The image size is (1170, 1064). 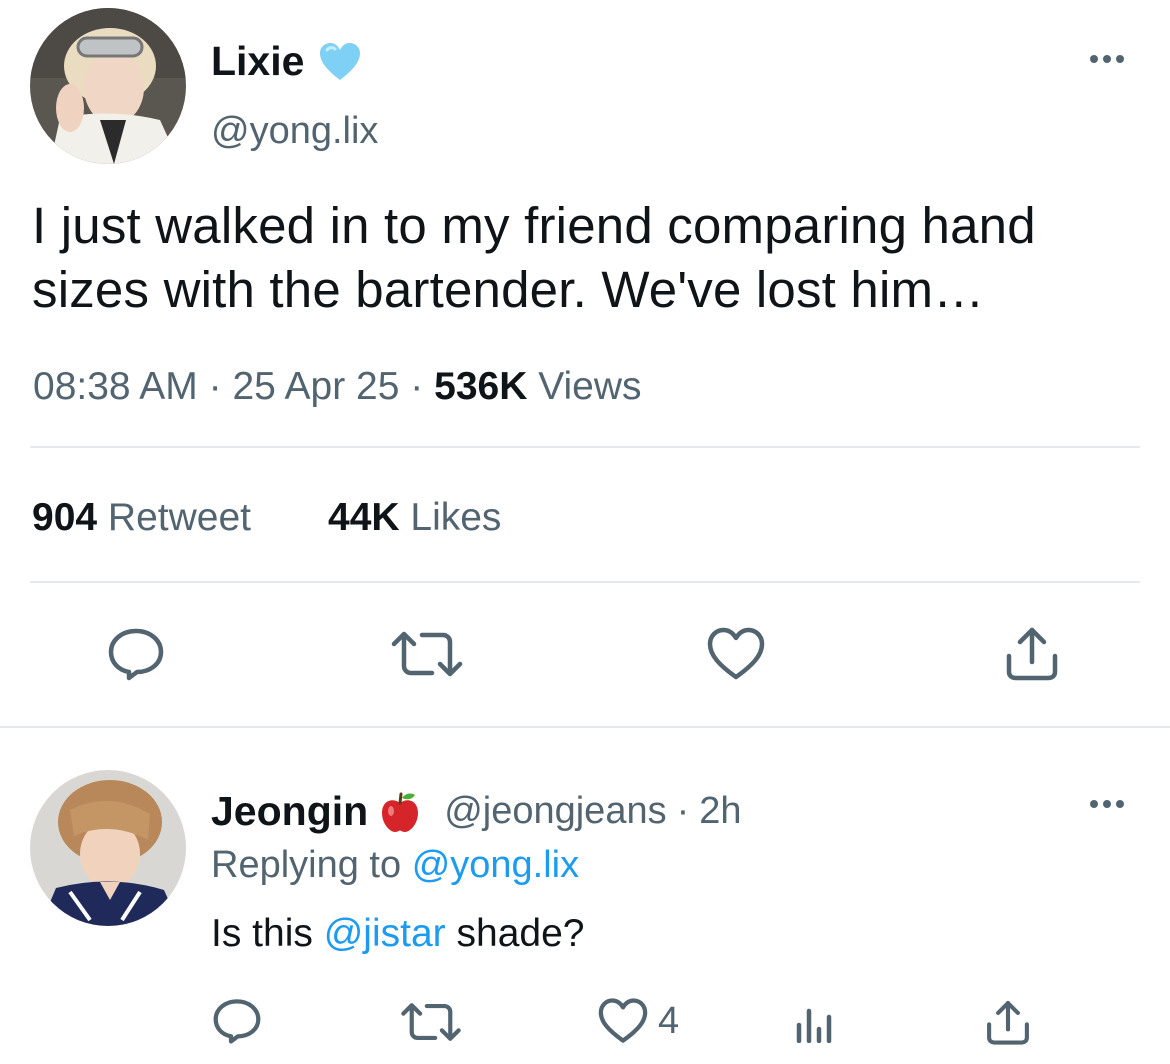 I want to click on reply-header: Jeongin @jeongjeans · 2h, so click(x=476, y=811).